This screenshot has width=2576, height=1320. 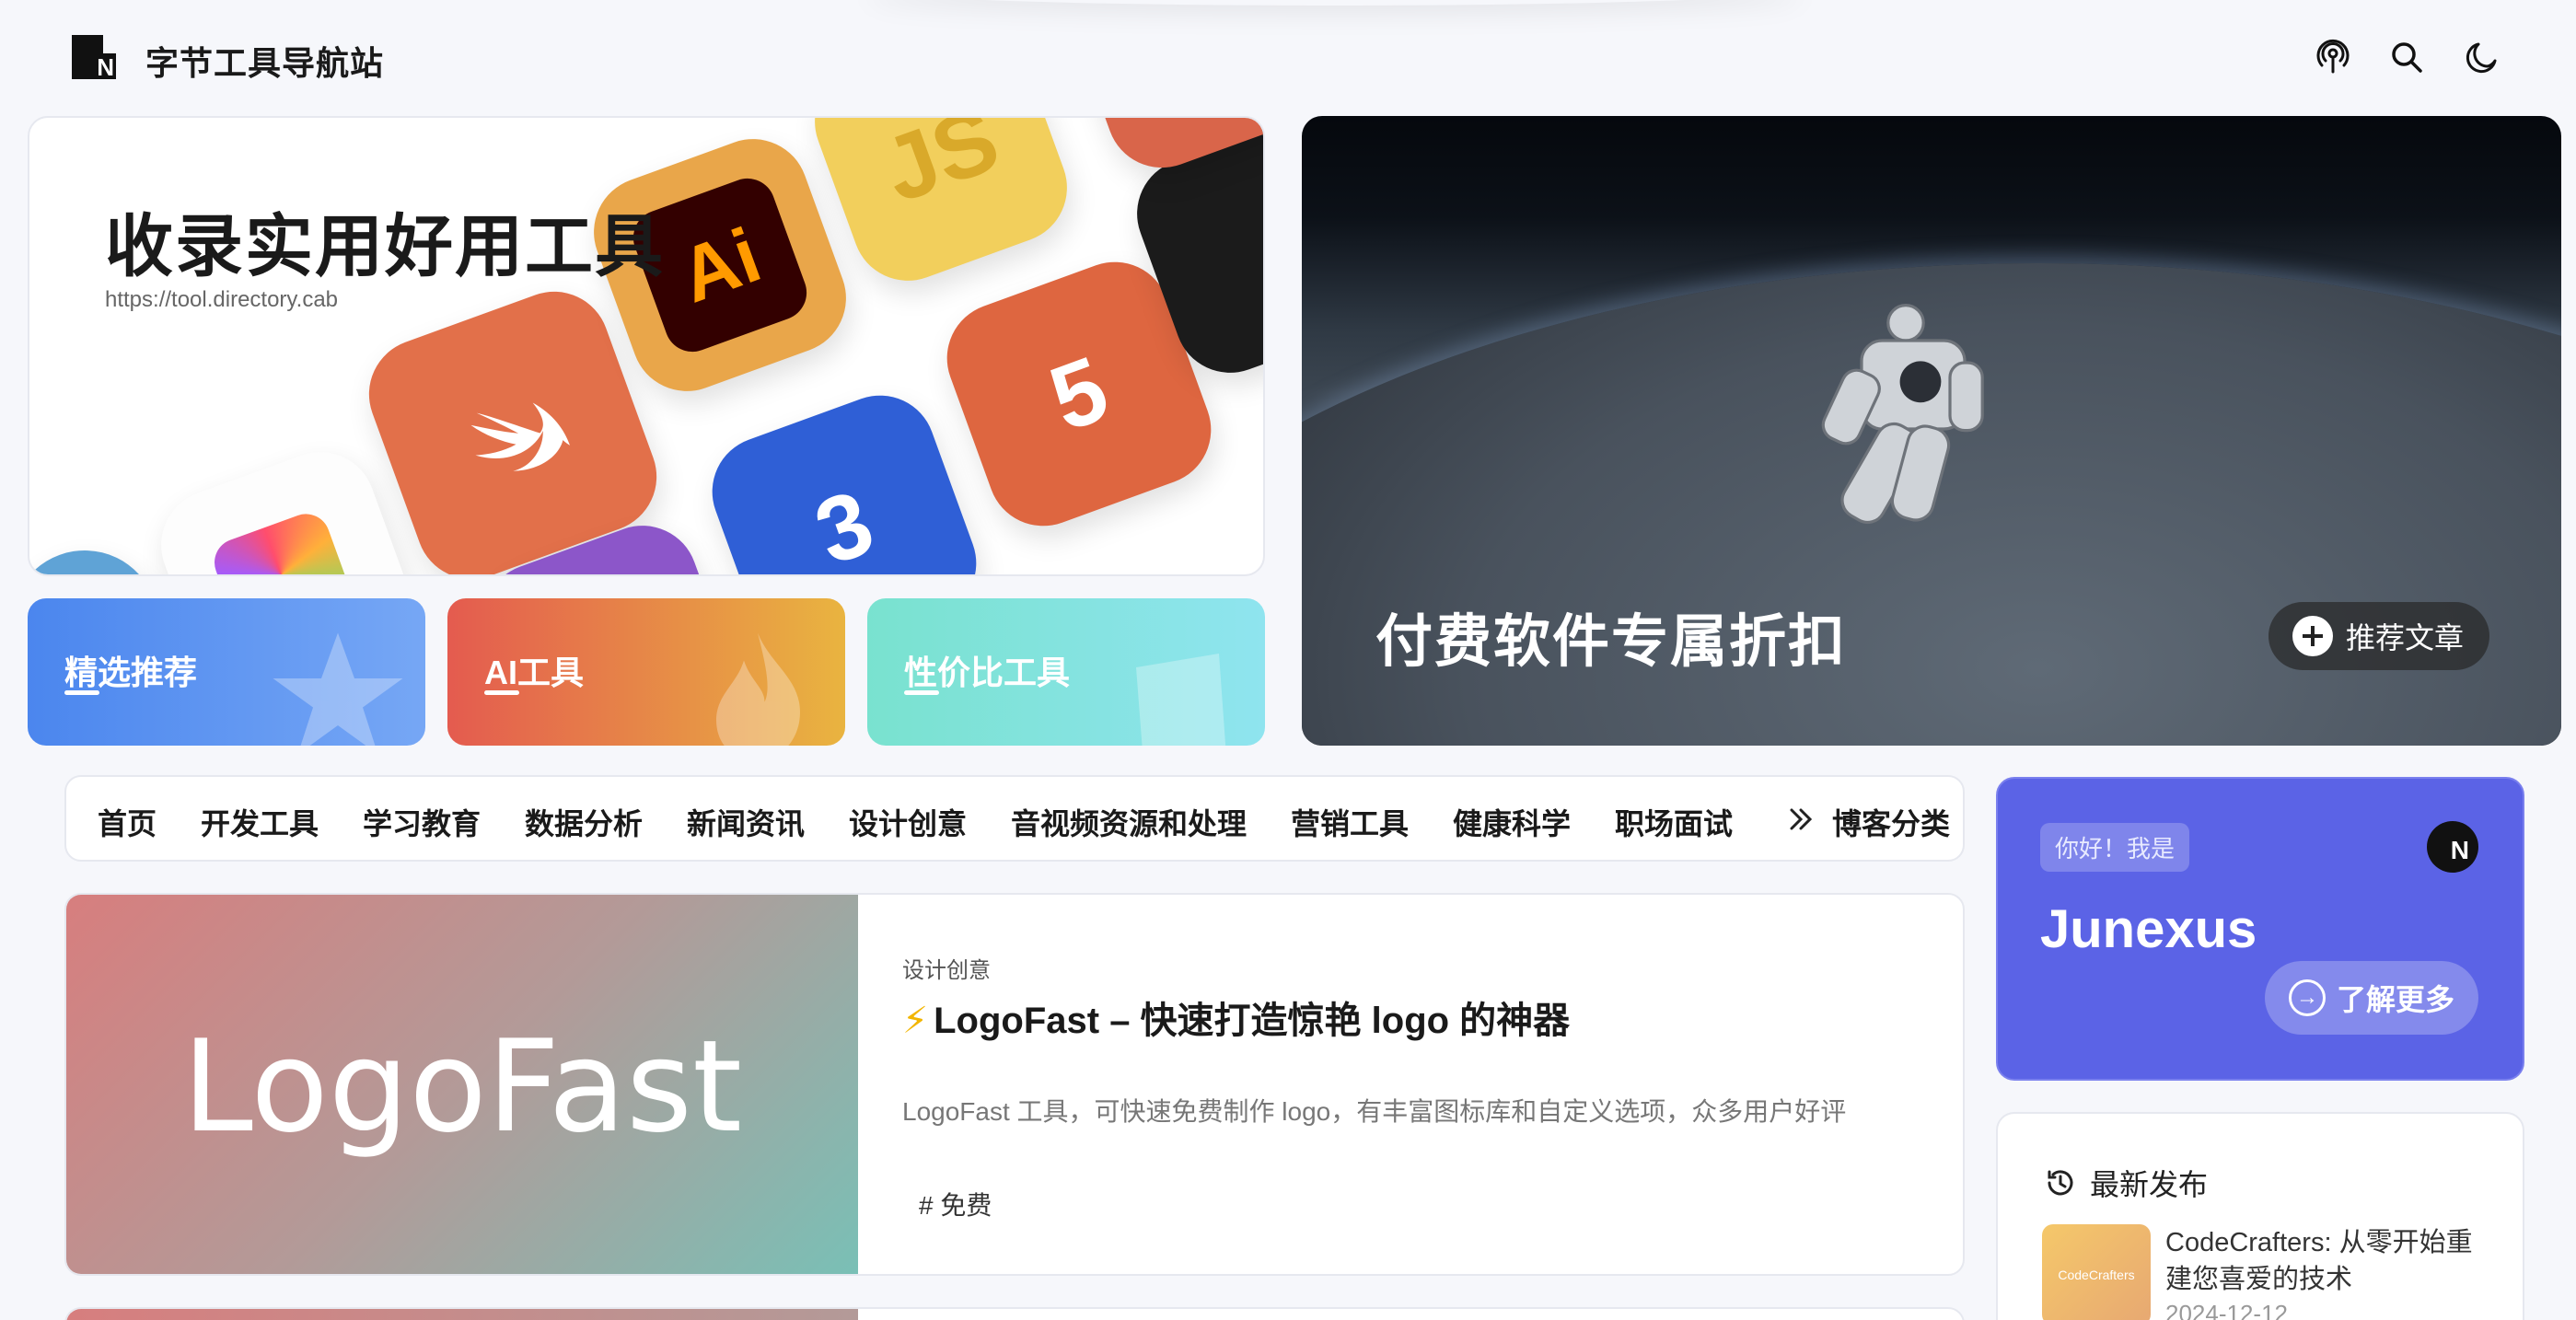 What do you see at coordinates (2312, 636) in the screenshot?
I see `plus-icon` at bounding box center [2312, 636].